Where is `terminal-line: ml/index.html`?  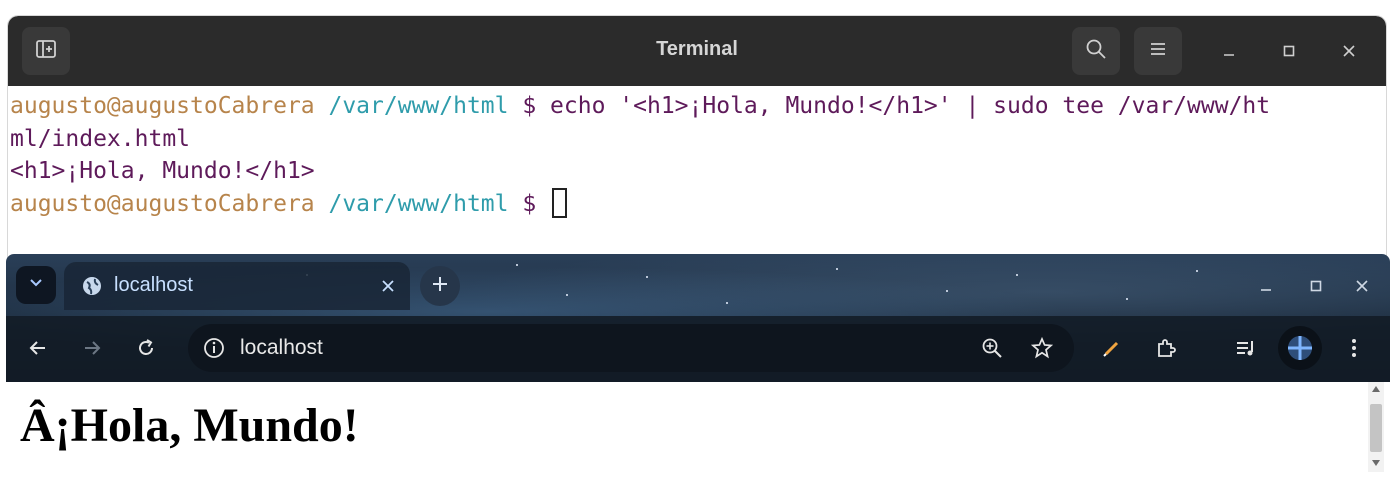
terminal-line: ml/index.html is located at coordinates (698, 139).